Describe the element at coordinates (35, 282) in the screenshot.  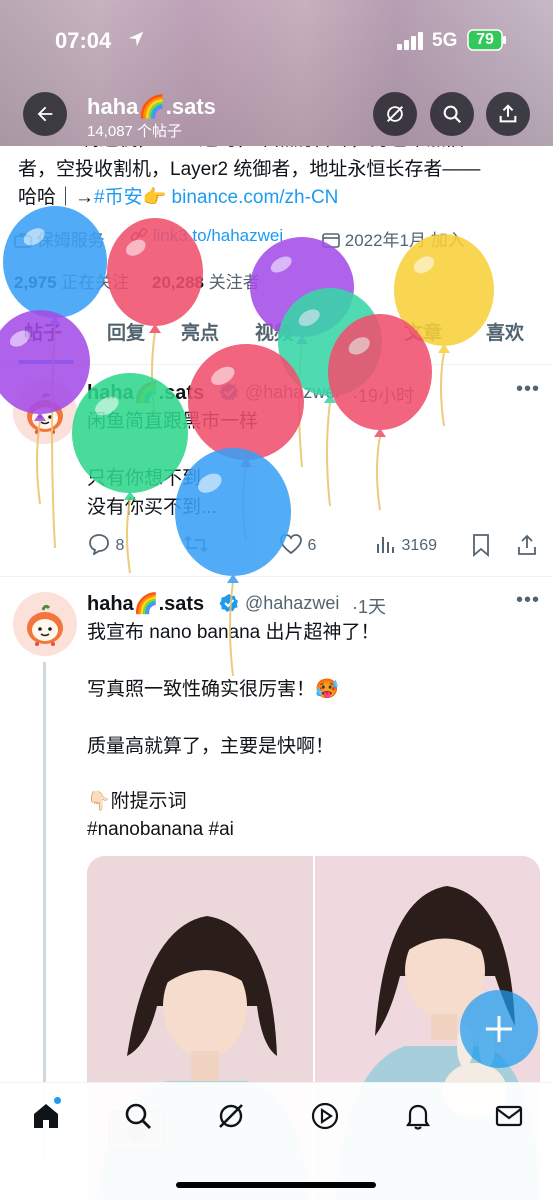
I see `following-count: 2,975` at that location.